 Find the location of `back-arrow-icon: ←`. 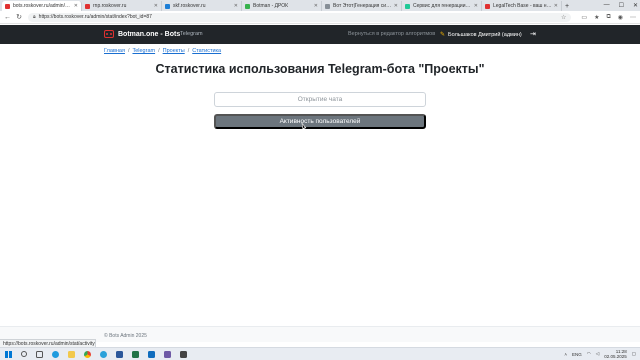

back-arrow-icon: ← is located at coordinates (7, 17).